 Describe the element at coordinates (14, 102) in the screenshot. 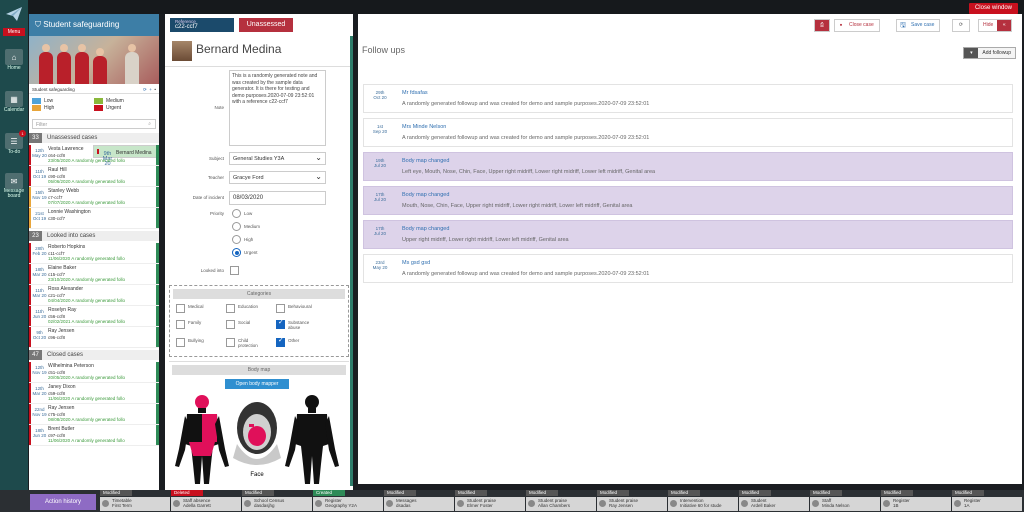

I see `nav-calendar: ▦ Calendar` at that location.